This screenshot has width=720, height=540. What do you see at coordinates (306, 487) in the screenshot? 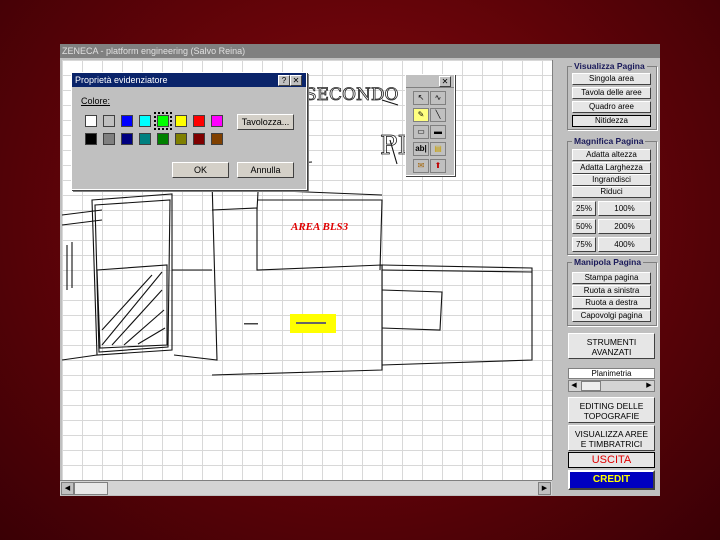
I see `horizontal-scrollbar: ◀ ▶` at bounding box center [306, 487].